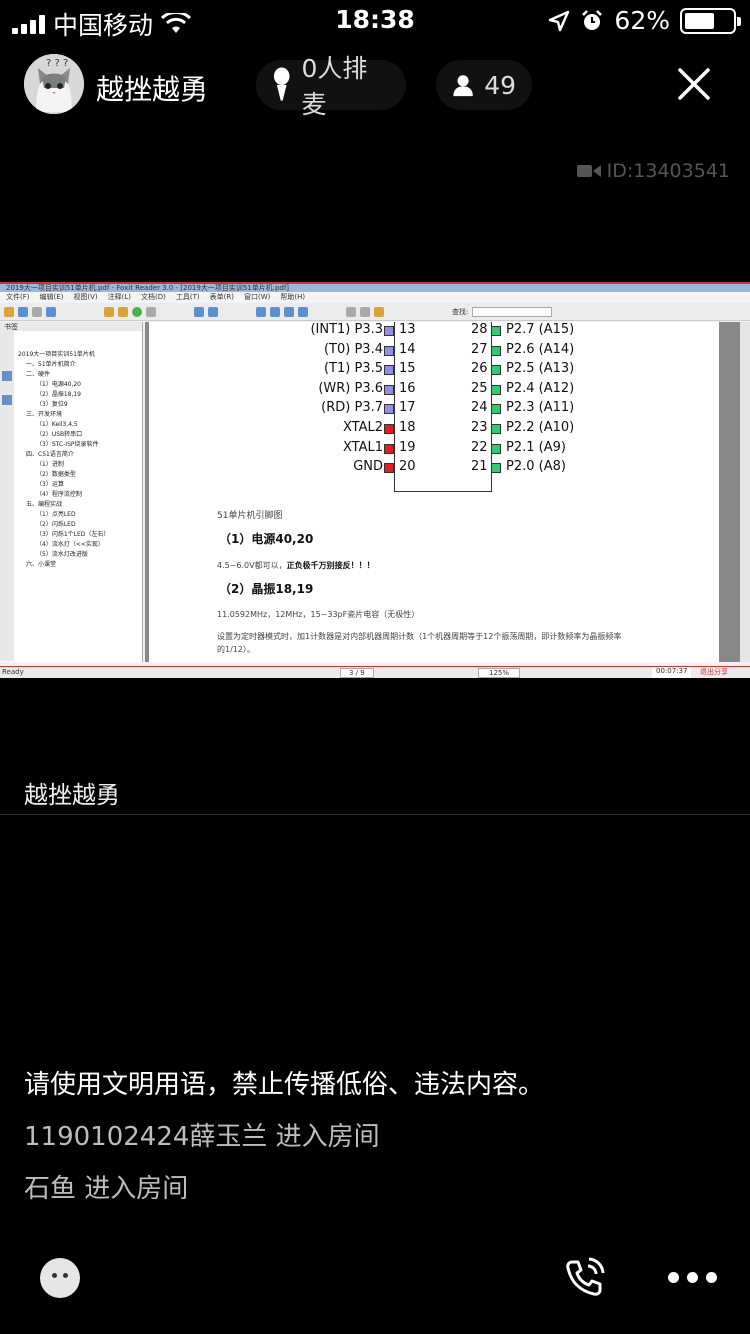  Describe the element at coordinates (694, 84) in the screenshot. I see `close-icon` at that location.